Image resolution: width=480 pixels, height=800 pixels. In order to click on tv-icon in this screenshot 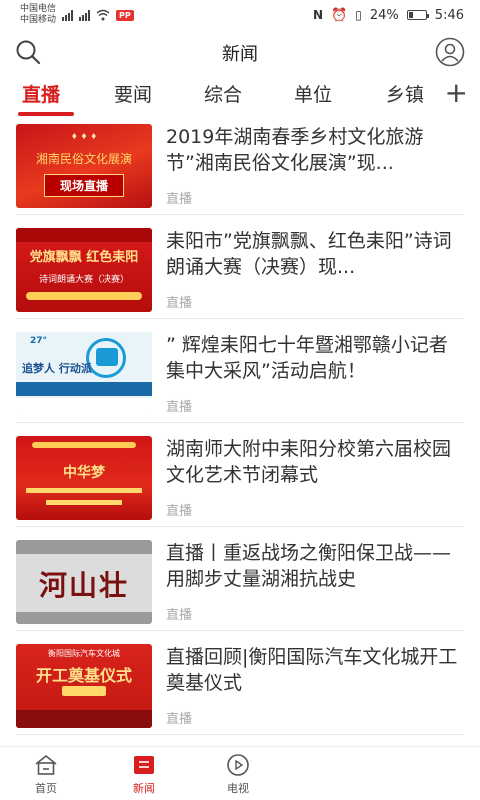, I will do `click(238, 765)`.